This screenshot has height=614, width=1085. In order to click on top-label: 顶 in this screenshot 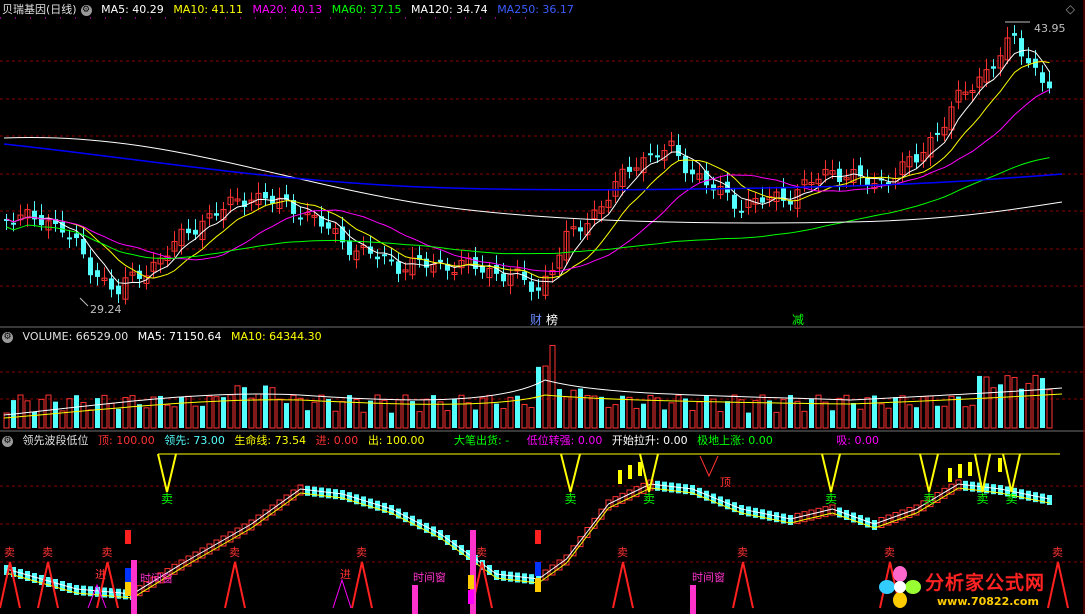, I will do `click(725, 482)`.